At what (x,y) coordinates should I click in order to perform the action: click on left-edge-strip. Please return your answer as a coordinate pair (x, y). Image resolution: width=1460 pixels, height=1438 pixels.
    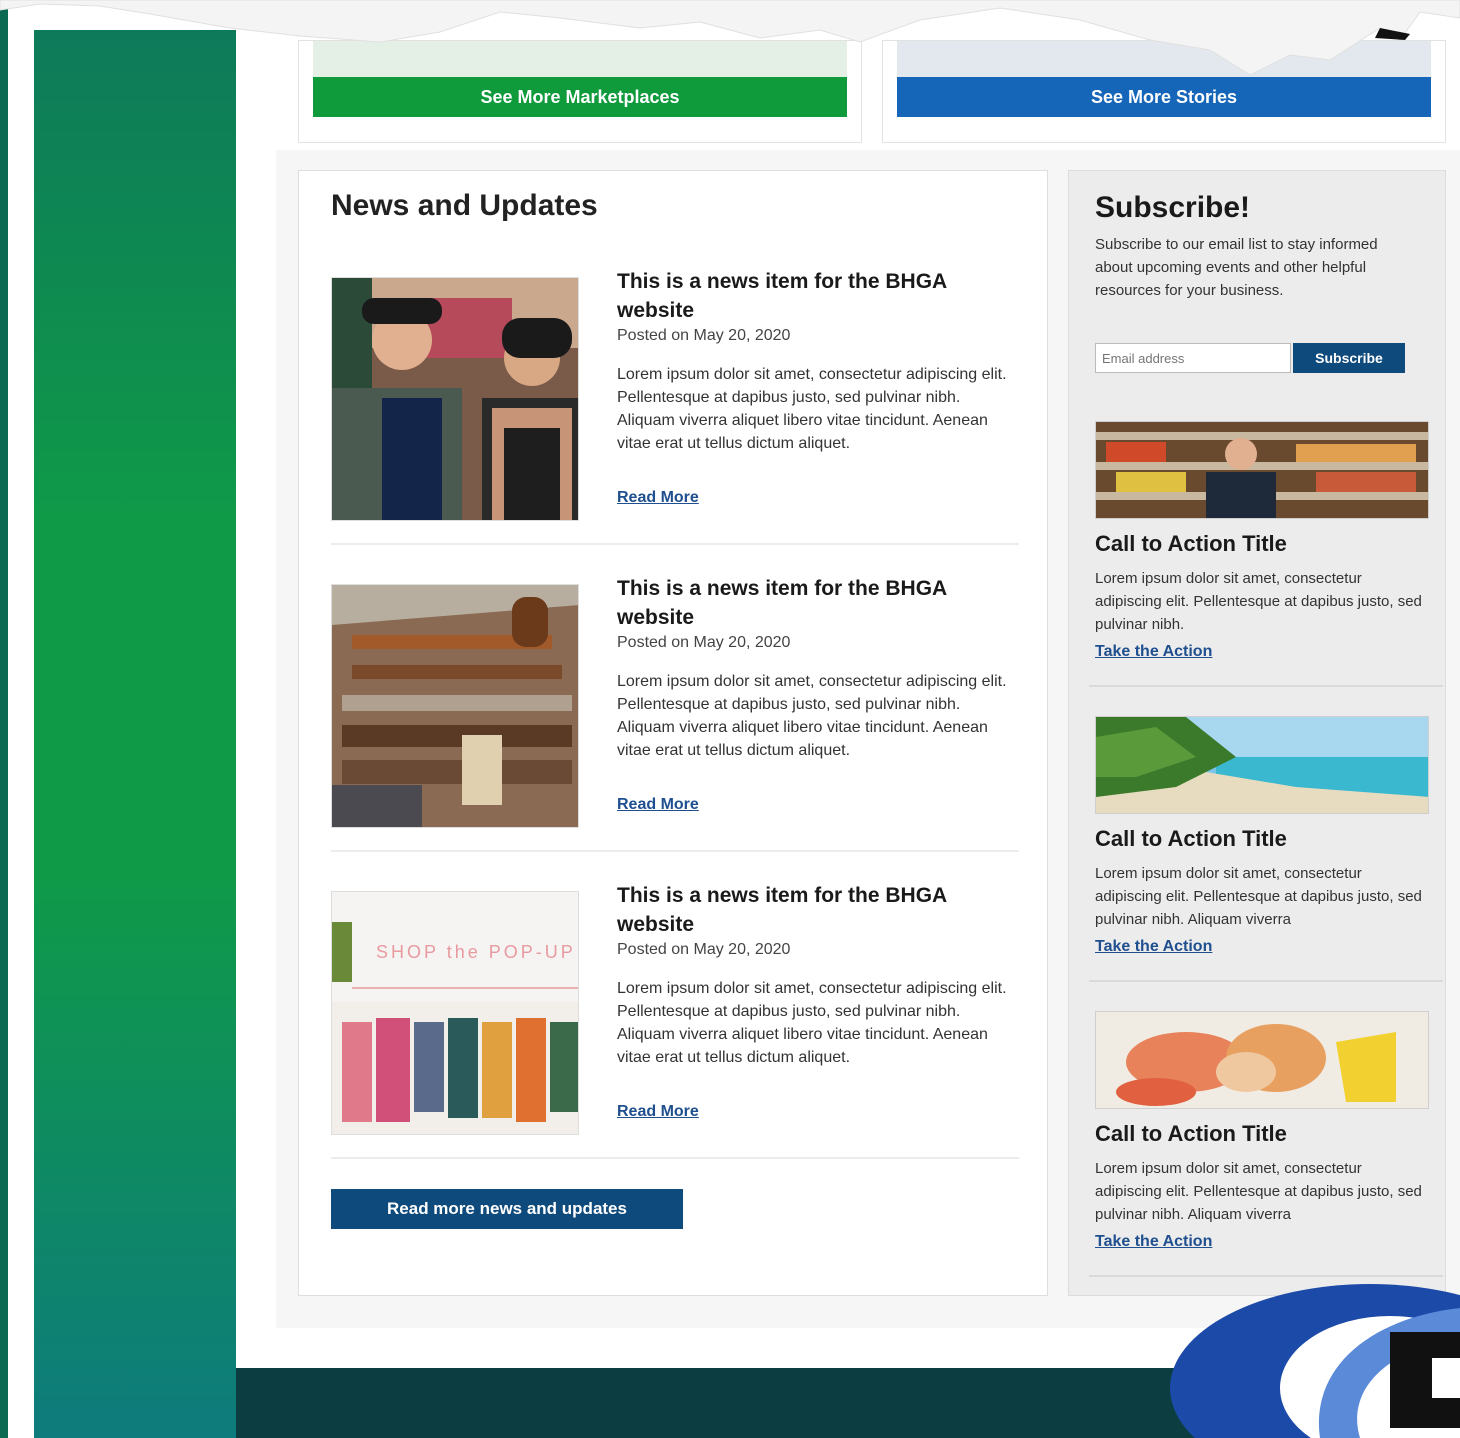
    Looking at the image, I should click on (4, 719).